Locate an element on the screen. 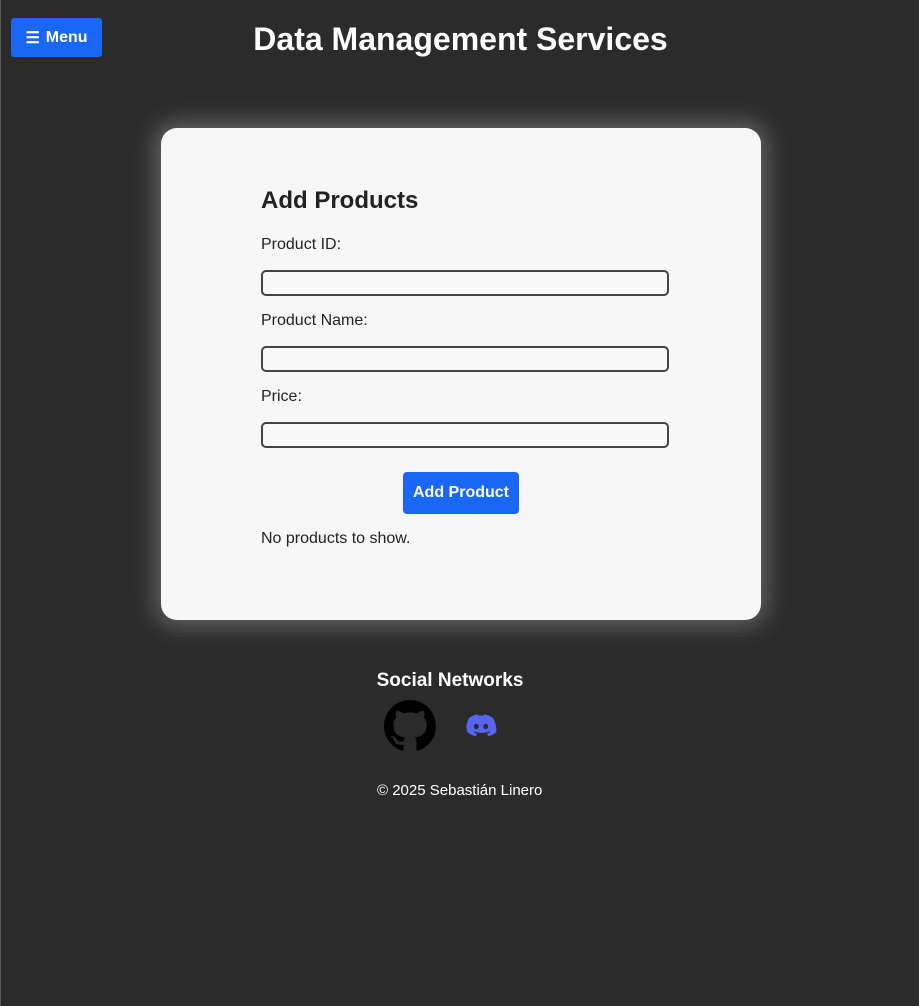 This screenshot has width=919, height=1006. discord-link is located at coordinates (481, 726).